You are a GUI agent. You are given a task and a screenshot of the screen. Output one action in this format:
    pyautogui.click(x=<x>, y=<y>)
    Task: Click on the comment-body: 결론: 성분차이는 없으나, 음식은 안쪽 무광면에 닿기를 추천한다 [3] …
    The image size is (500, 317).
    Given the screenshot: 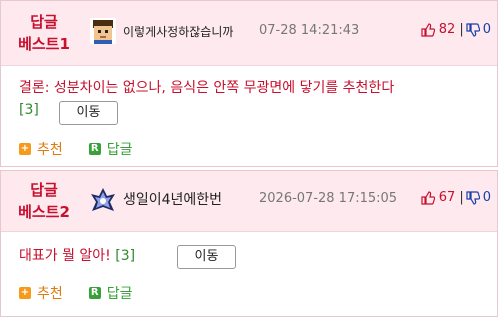 What is the action you would take?
    pyautogui.click(x=254, y=101)
    